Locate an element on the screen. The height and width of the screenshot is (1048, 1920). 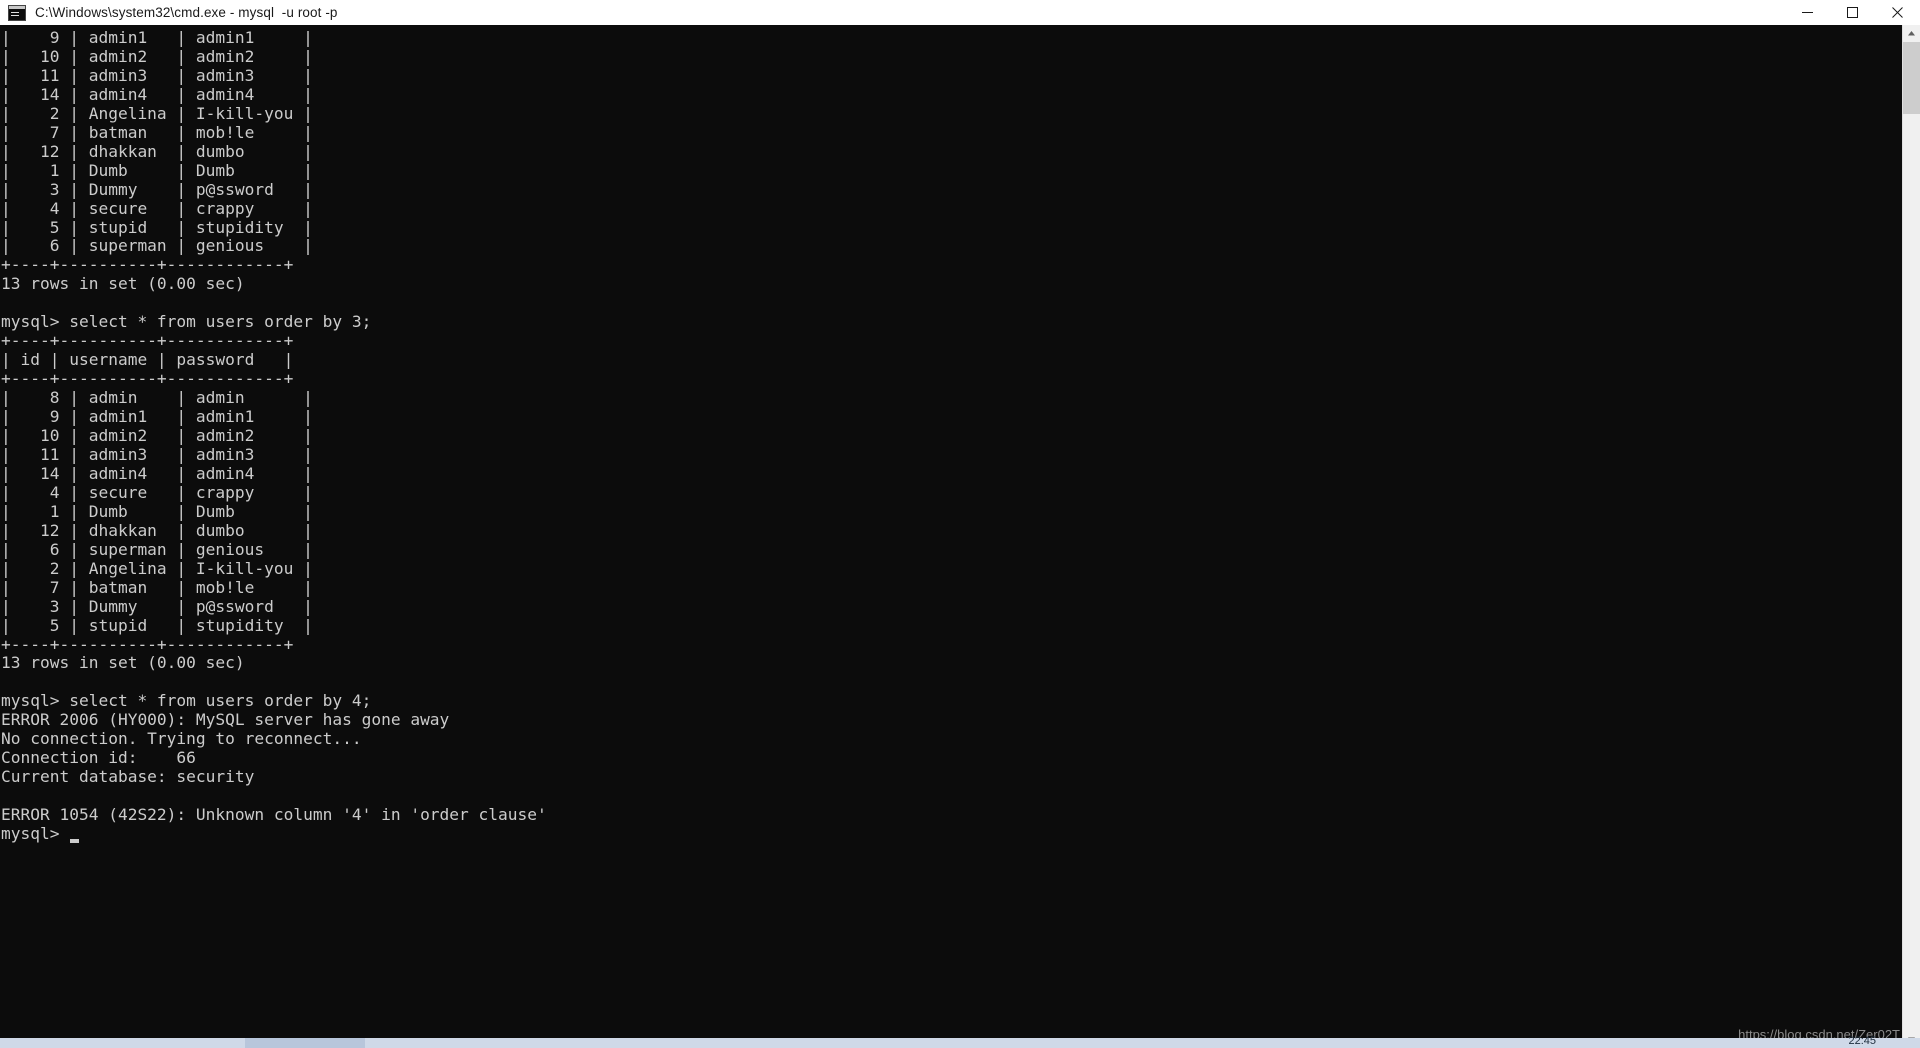
vertical-scrollbar is located at coordinates (1911, 536).